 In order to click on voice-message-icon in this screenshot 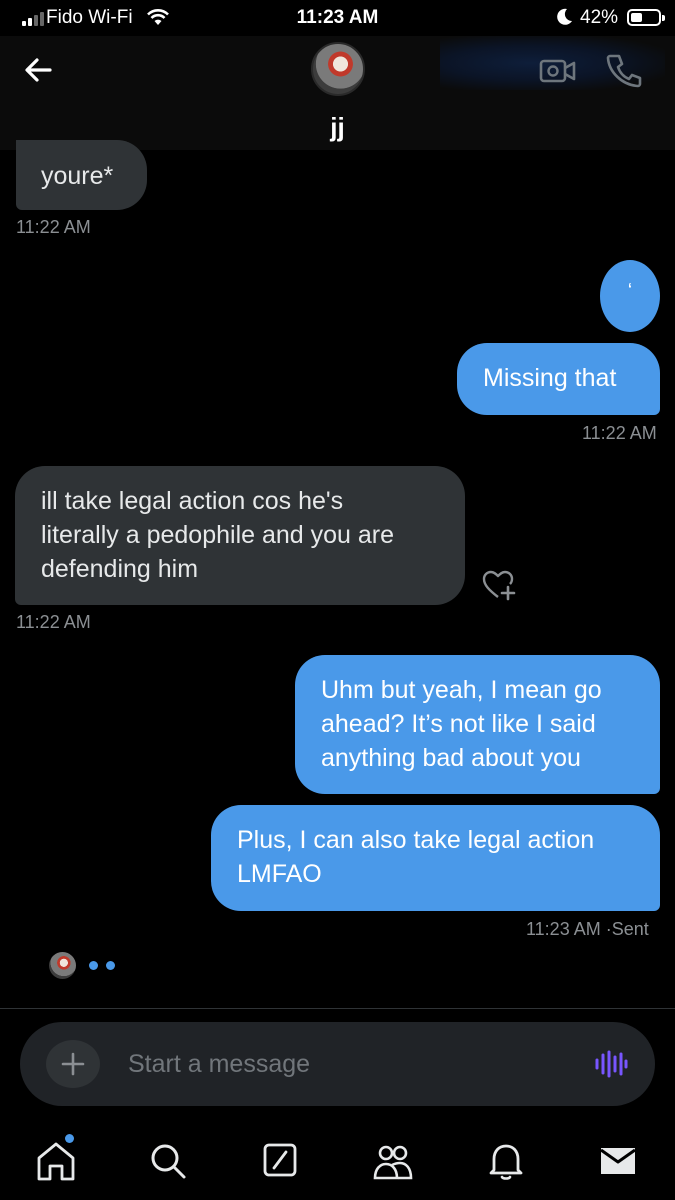, I will do `click(611, 1064)`.